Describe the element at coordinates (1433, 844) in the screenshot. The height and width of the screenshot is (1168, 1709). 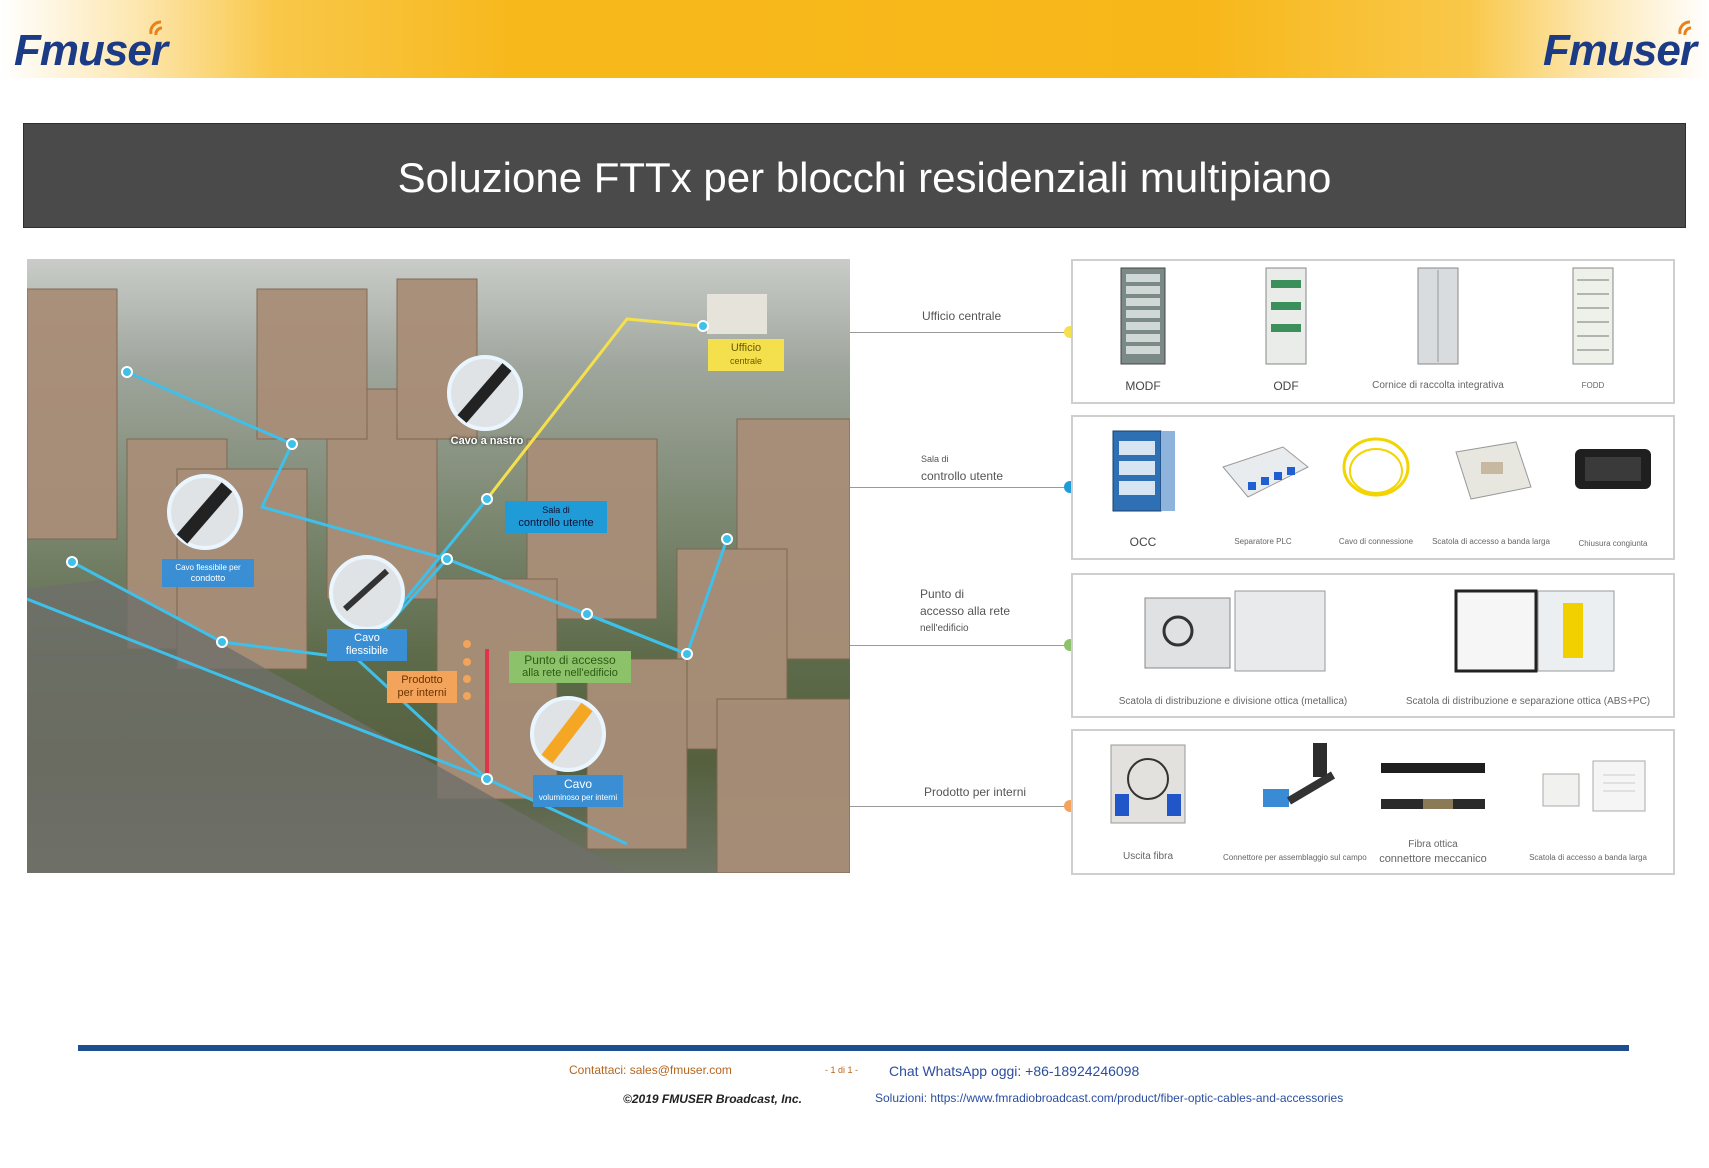
I see `product-fibra-ottica-label: Fibra ottica` at that location.